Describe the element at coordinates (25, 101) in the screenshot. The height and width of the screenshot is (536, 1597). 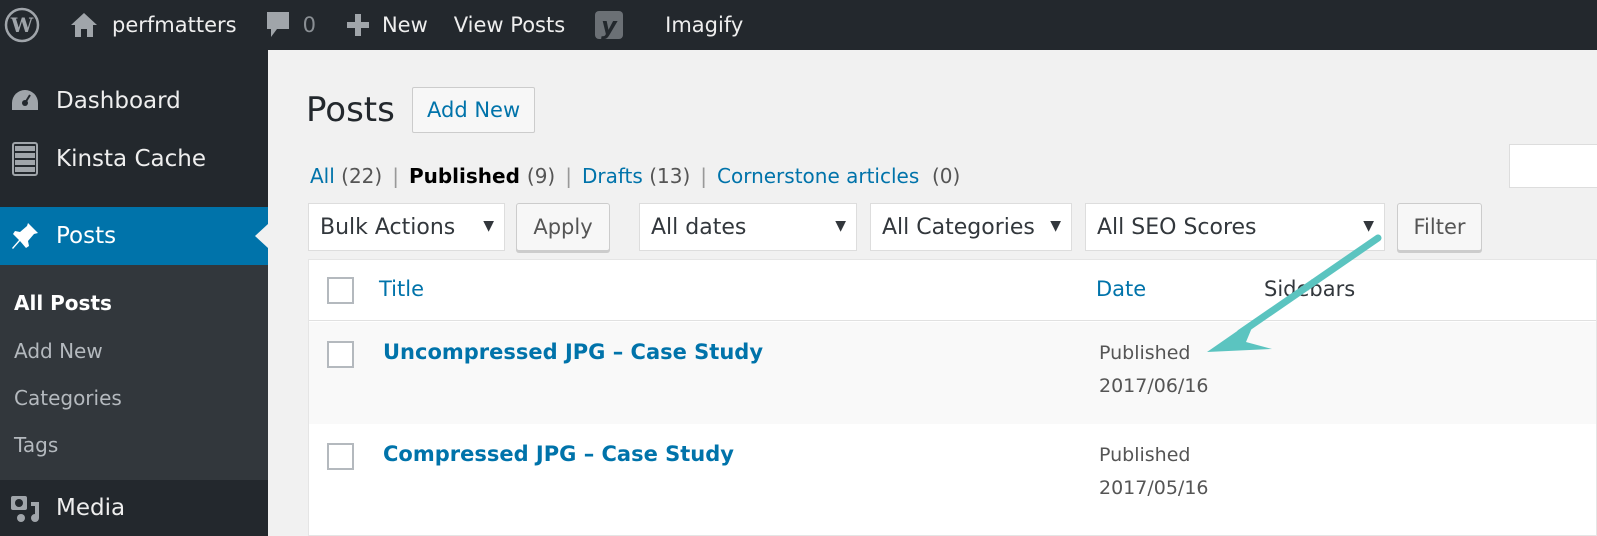
I see `dashboard-icon` at that location.